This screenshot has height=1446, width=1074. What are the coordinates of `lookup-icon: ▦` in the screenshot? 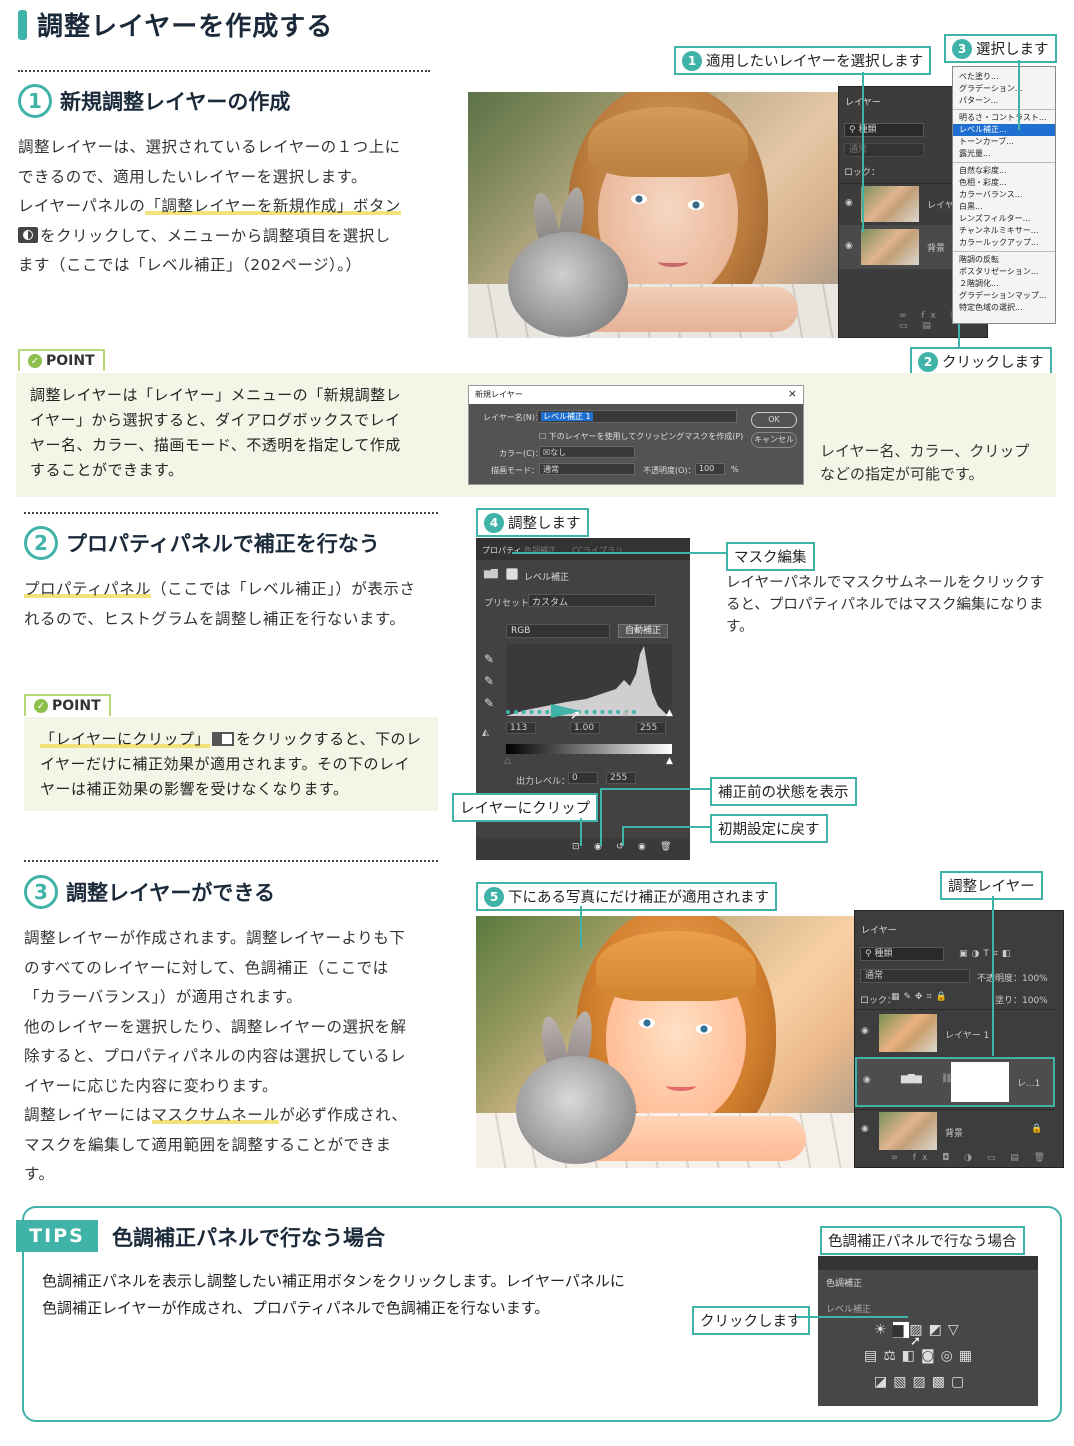 It's located at (968, 1356).